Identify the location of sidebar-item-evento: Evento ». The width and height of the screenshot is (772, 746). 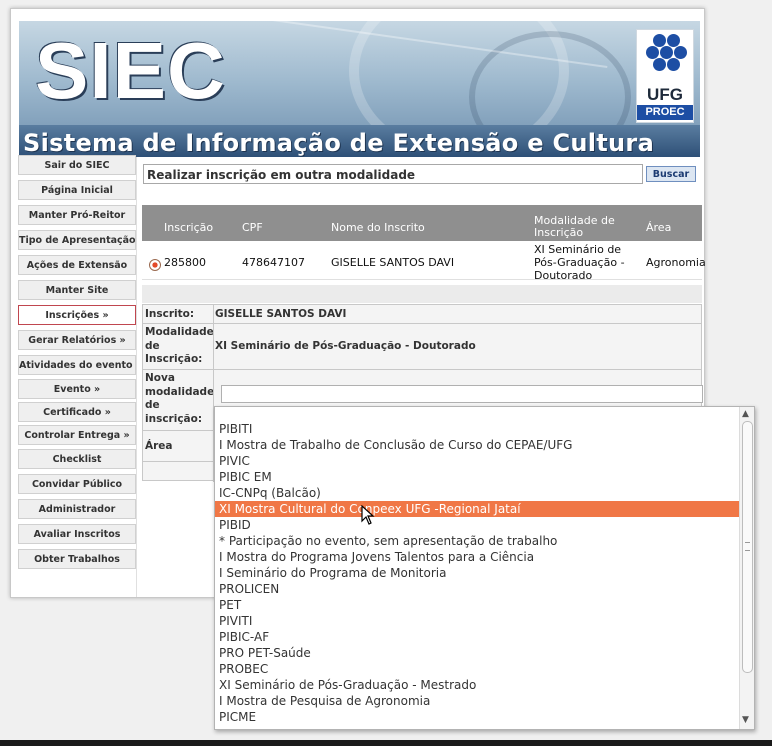
(77, 389).